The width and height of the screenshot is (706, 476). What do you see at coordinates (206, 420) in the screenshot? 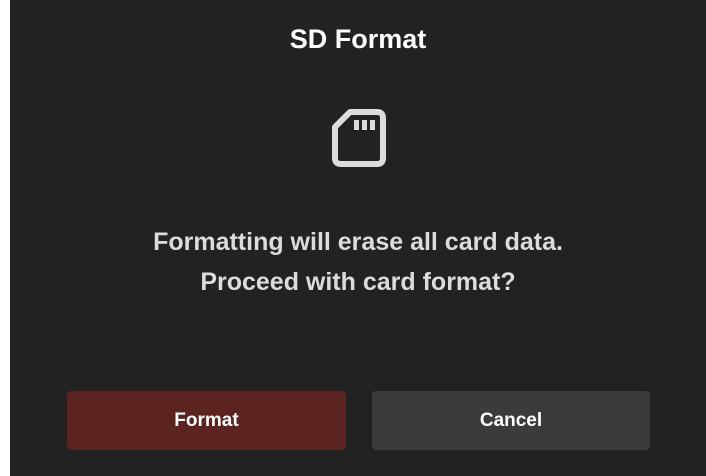
I see `format-button: Format` at bounding box center [206, 420].